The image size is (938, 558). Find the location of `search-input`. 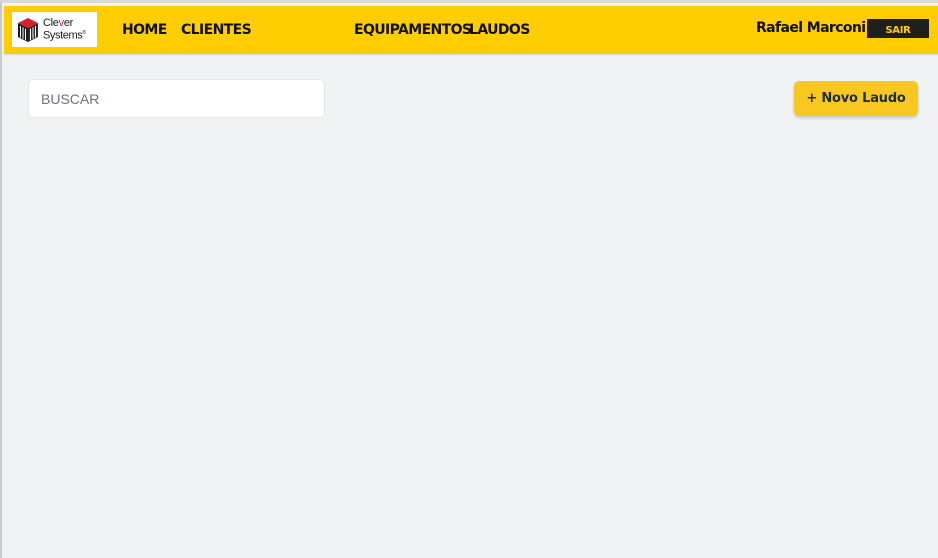

search-input is located at coordinates (176, 98).